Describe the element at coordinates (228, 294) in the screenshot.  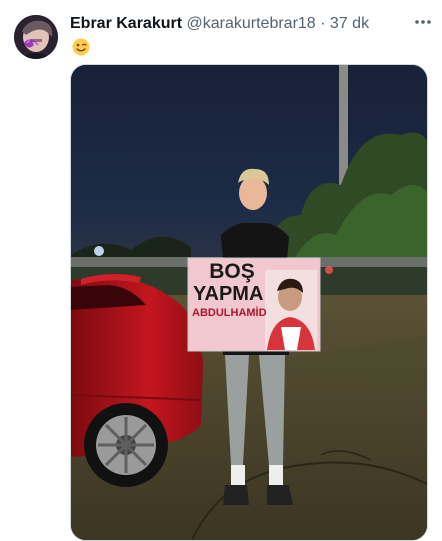
I see `sign-line-2: YAPMA` at that location.